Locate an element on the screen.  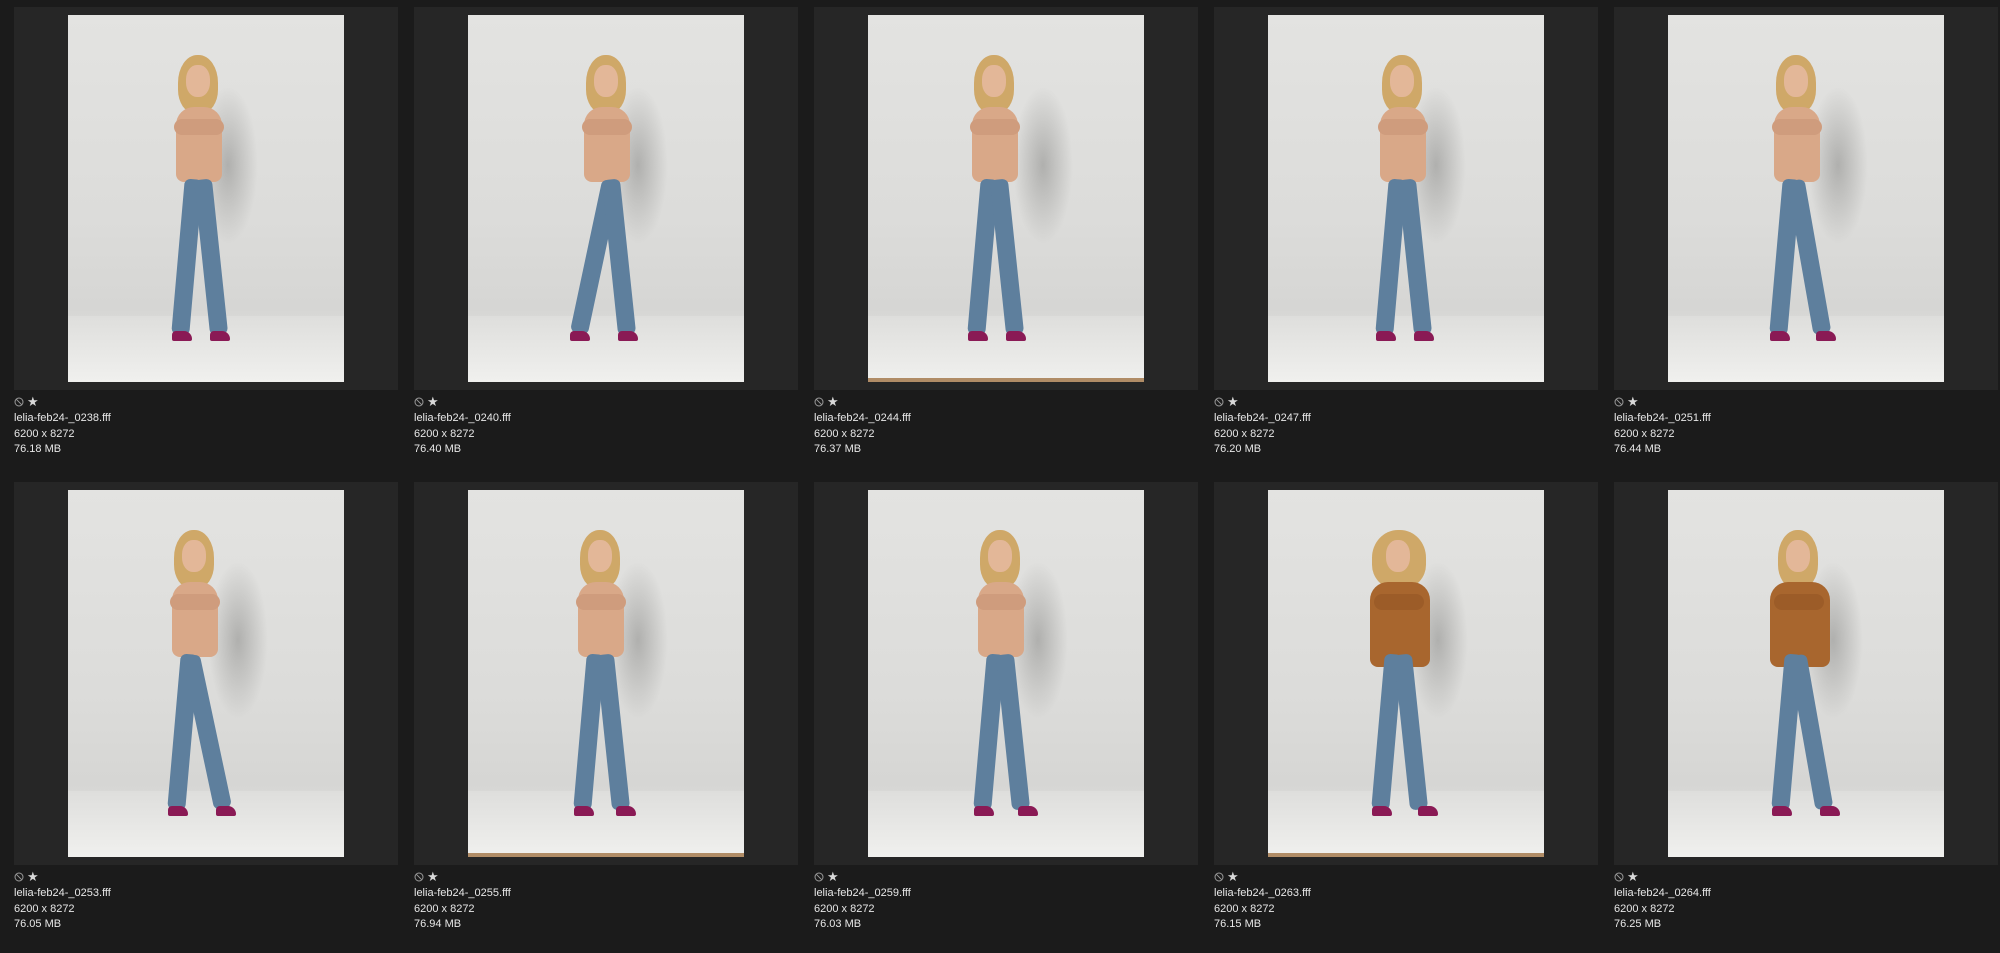
filename: lelia-feb24-_0259.fff is located at coordinates (862, 893).